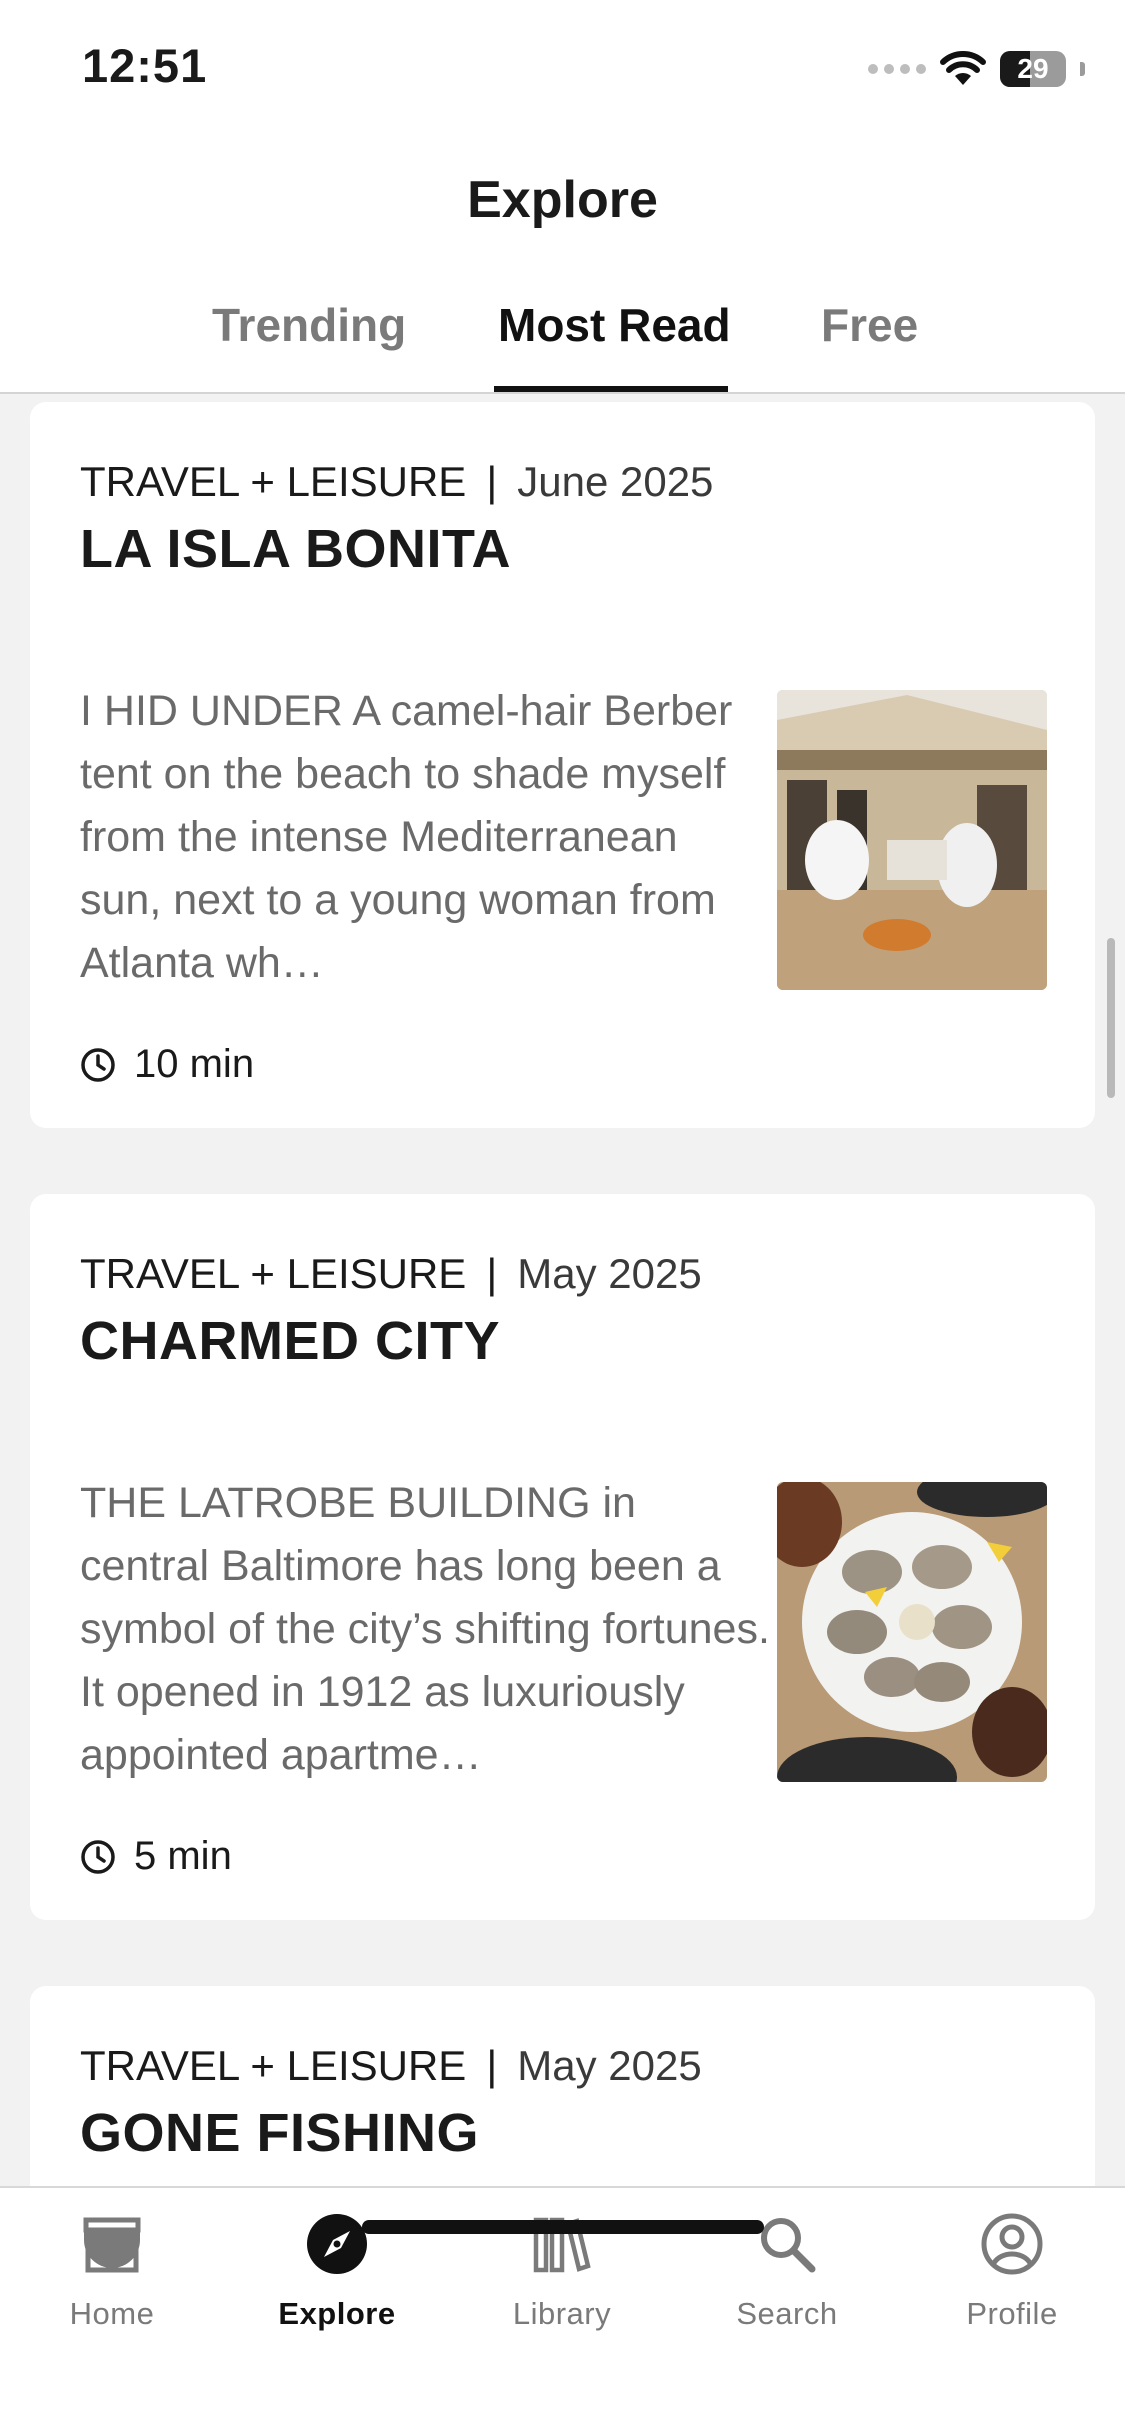 The width and height of the screenshot is (1125, 2436). What do you see at coordinates (562, 200) in the screenshot?
I see `page-title: Explore` at bounding box center [562, 200].